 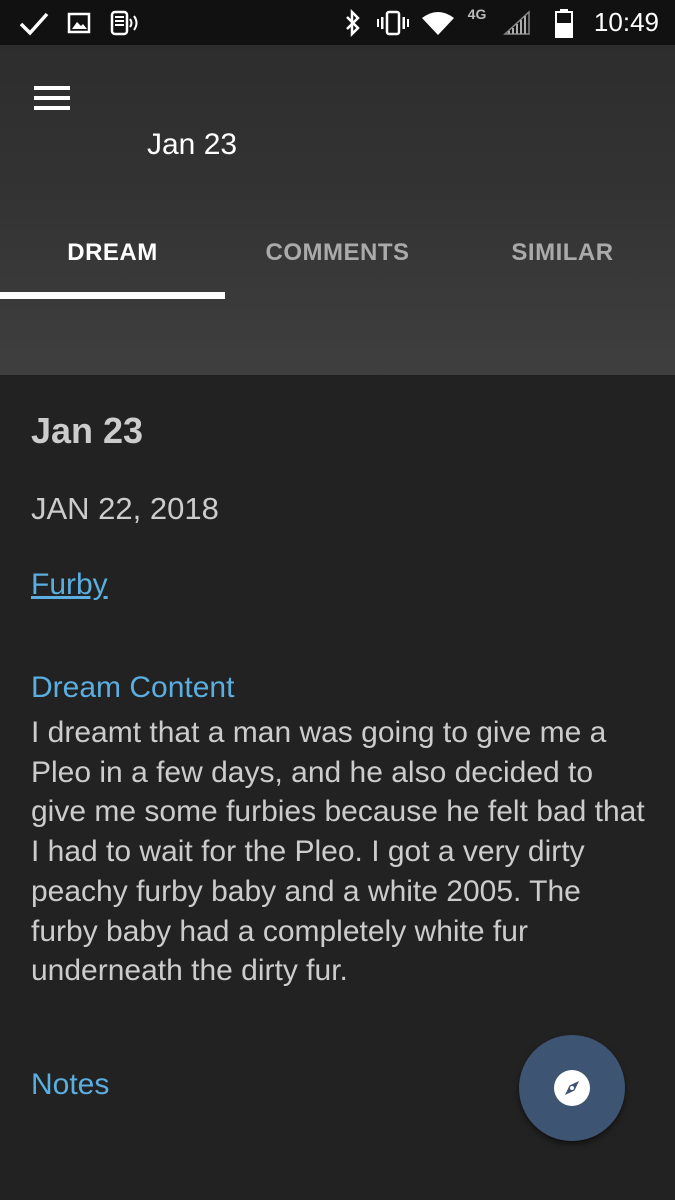 I want to click on tab-similar: SIMILAR, so click(x=562, y=252).